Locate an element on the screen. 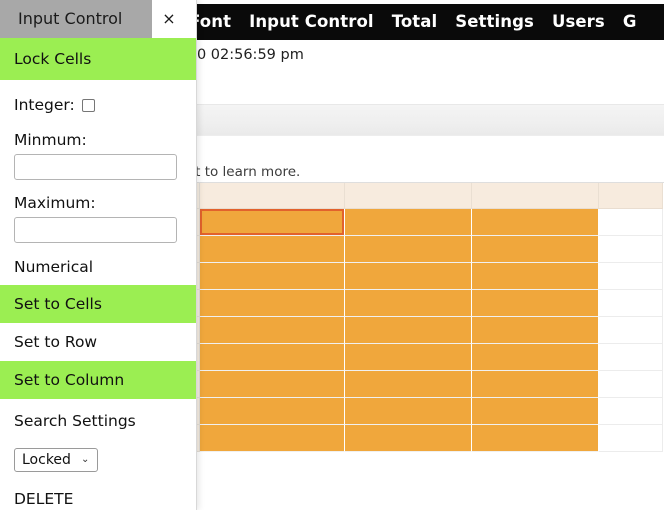 This screenshot has height=510, width=664. integer-label: Integer: is located at coordinates (44, 105).